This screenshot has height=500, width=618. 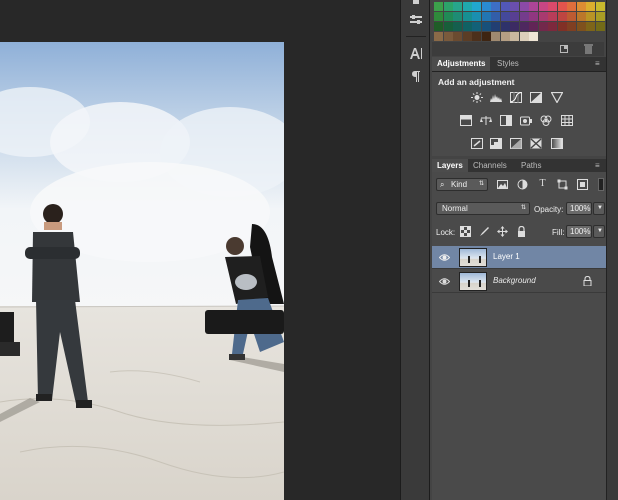 What do you see at coordinates (514, 280) in the screenshot?
I see `layer-name: Background` at bounding box center [514, 280].